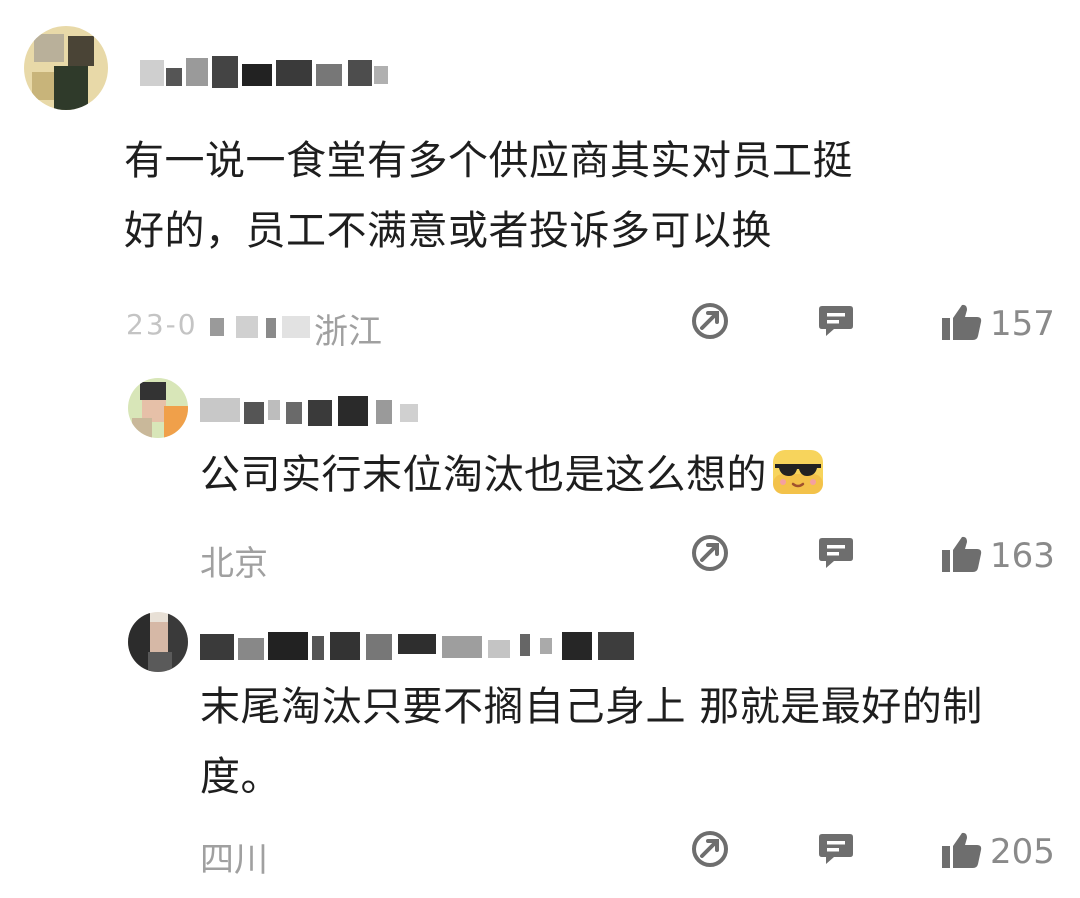 The width and height of the screenshot is (1080, 898). Describe the element at coordinates (591, 707) in the screenshot. I see `comment-text-line: 末尾淘汰只要不搁自己身上 那就是最好的制` at that location.